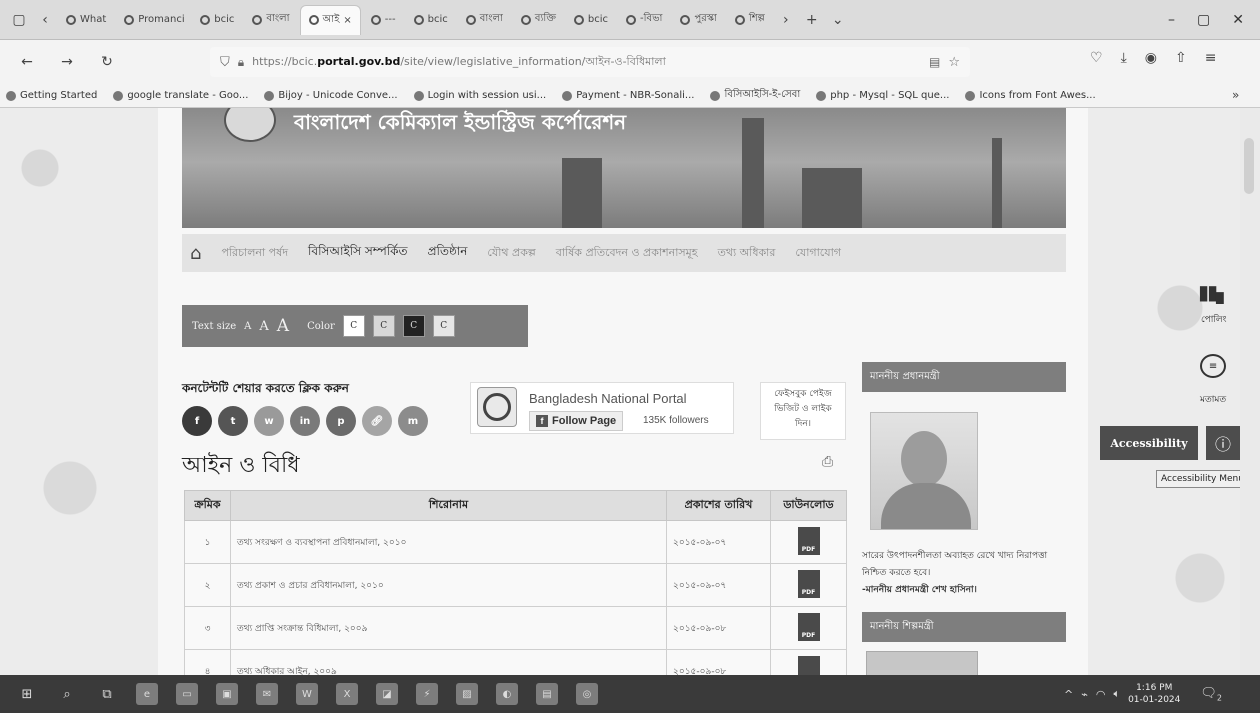  What do you see at coordinates (1124, 58) in the screenshot?
I see `downloads-icon: ⤓` at bounding box center [1124, 58].